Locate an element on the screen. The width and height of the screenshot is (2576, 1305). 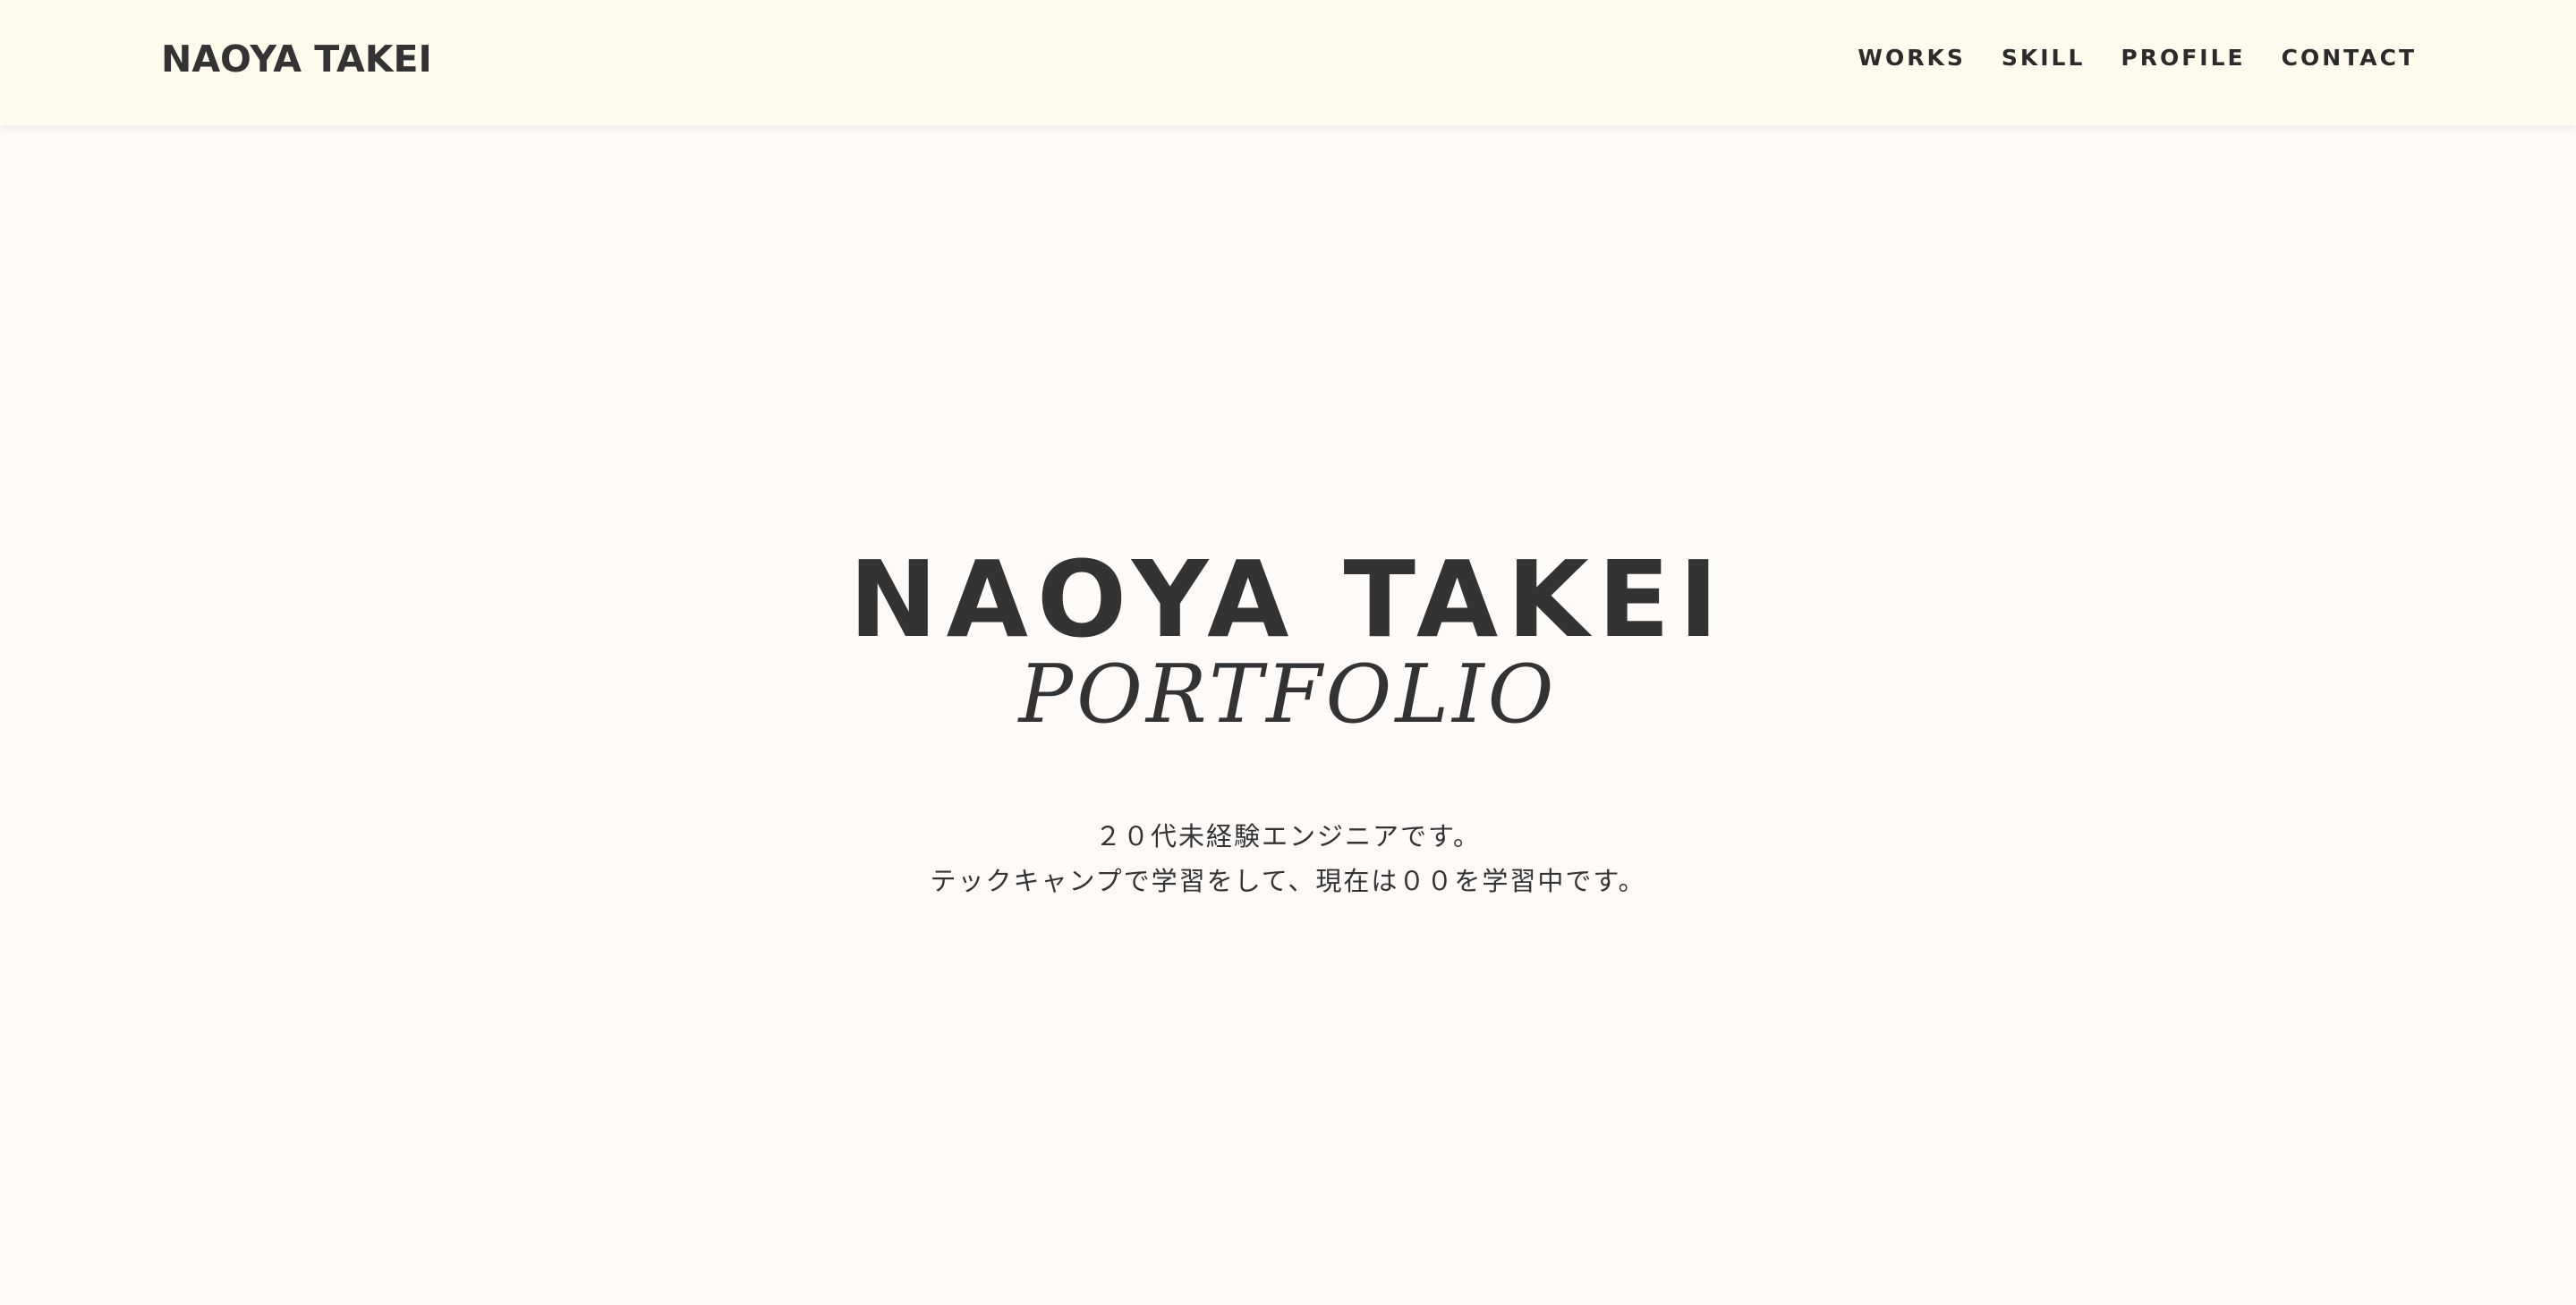
site-logo: NAOYA TAKEI is located at coordinates (296, 59).